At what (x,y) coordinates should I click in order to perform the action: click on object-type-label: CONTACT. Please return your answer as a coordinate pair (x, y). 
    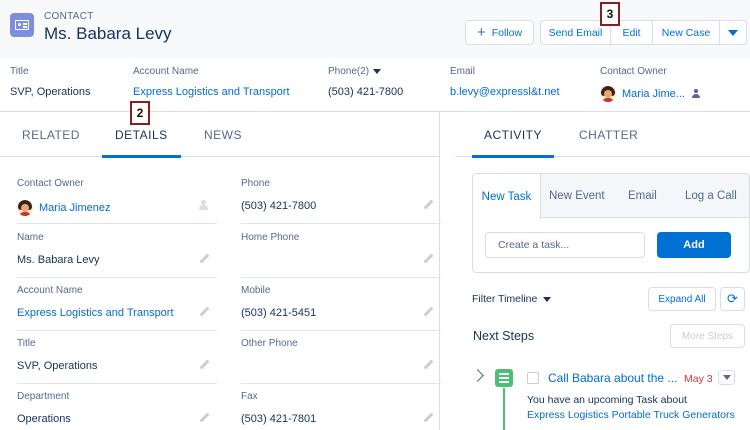
    Looking at the image, I should click on (69, 16).